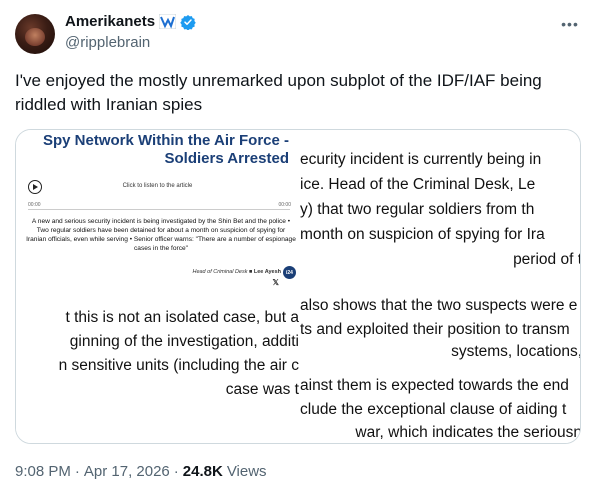 The height and width of the screenshot is (496, 596). Describe the element at coordinates (468, 432) in the screenshot. I see `zoom-text-line: war, which indicates the seriousn` at that location.